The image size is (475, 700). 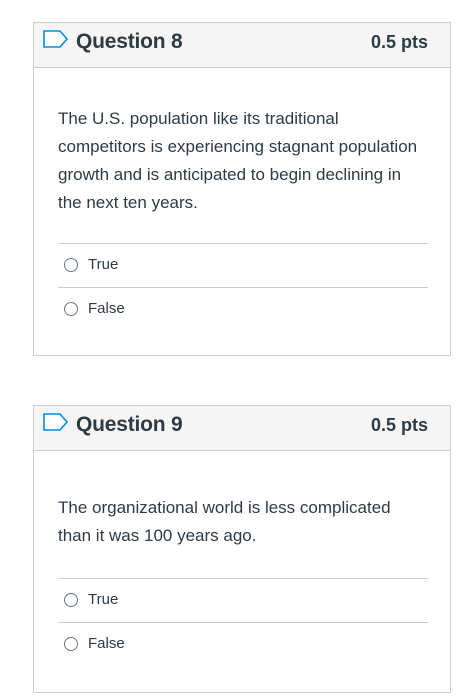 I want to click on question-header: Question 9 0.5 pts, so click(x=242, y=428).